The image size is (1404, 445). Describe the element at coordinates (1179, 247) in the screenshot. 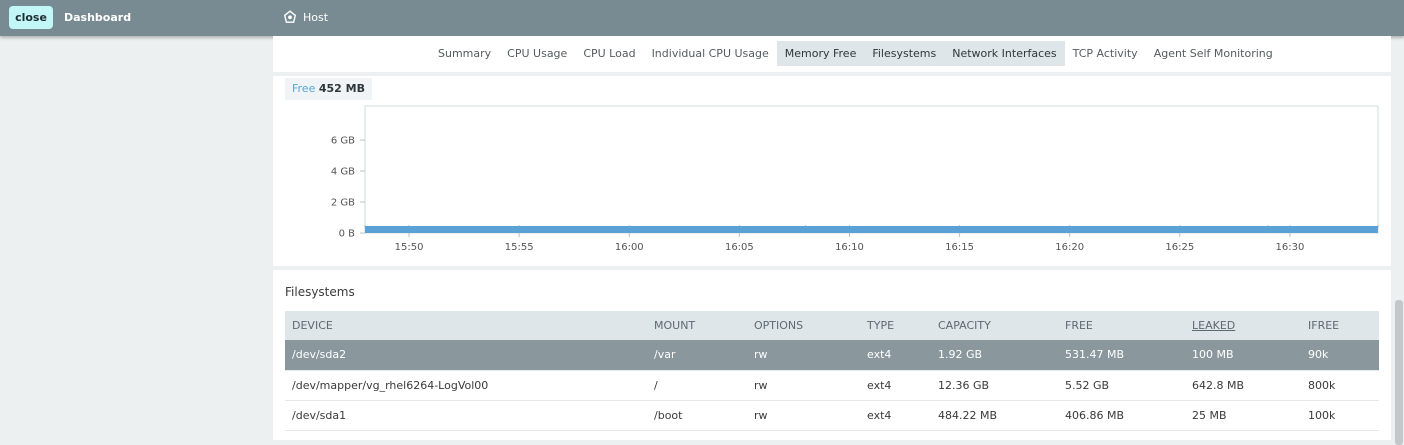

I see `x-tick-label: 16:25` at that location.